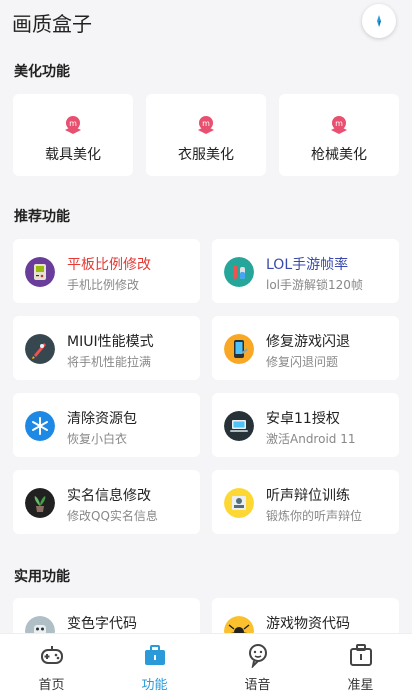 This screenshot has width=412, height=695. Describe the element at coordinates (42, 72) in the screenshot. I see `section-title-beauty: 美化功能` at that location.